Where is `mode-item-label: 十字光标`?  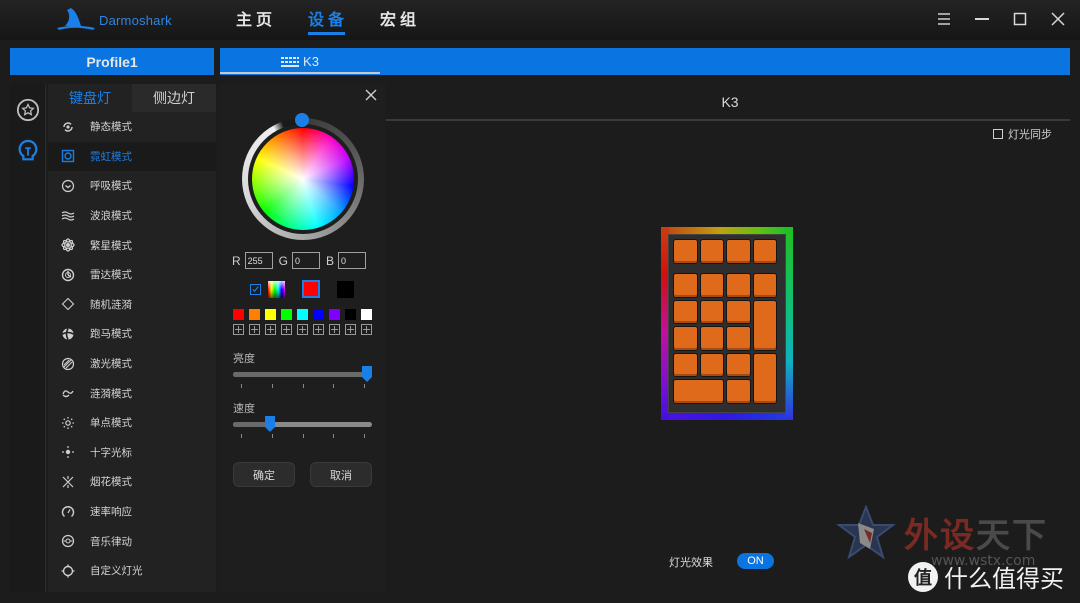
mode-item-label: 十字光标 is located at coordinates (111, 452).